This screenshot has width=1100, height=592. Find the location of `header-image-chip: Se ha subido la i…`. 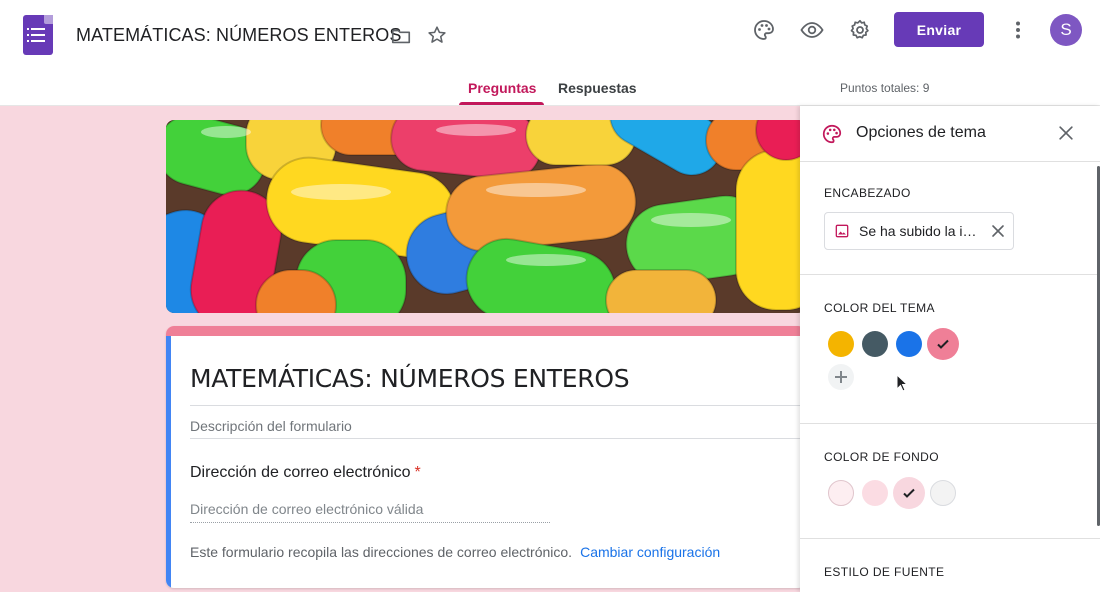

header-image-chip: Se ha subido la i… is located at coordinates (919, 231).